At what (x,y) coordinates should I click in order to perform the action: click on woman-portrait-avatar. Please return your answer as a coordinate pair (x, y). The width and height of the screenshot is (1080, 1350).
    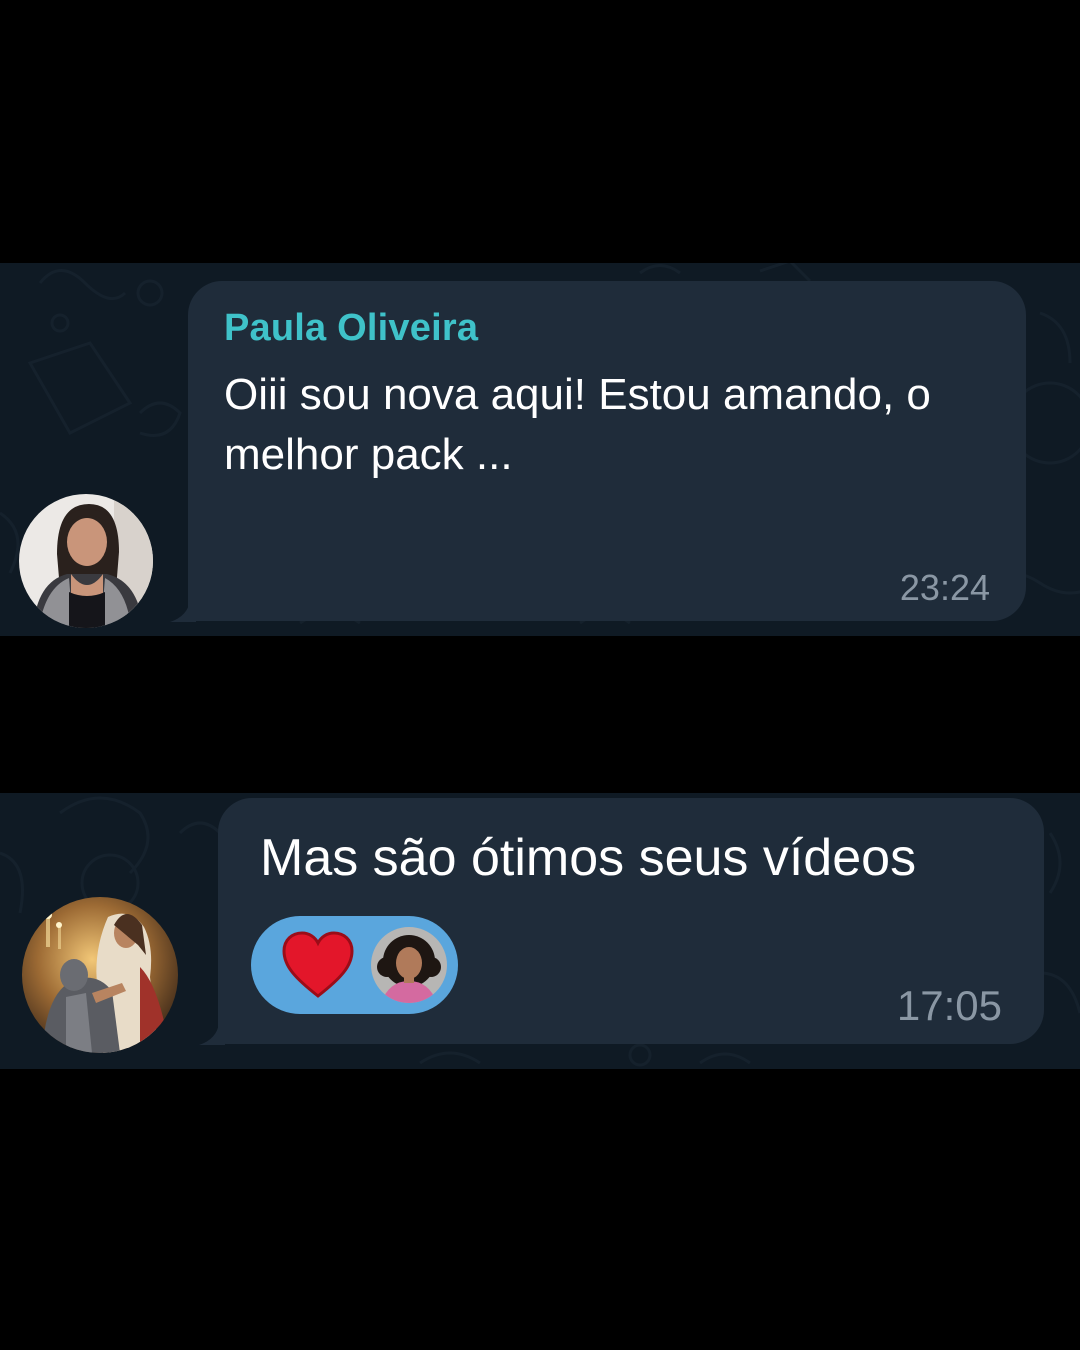
    Looking at the image, I should click on (86, 561).